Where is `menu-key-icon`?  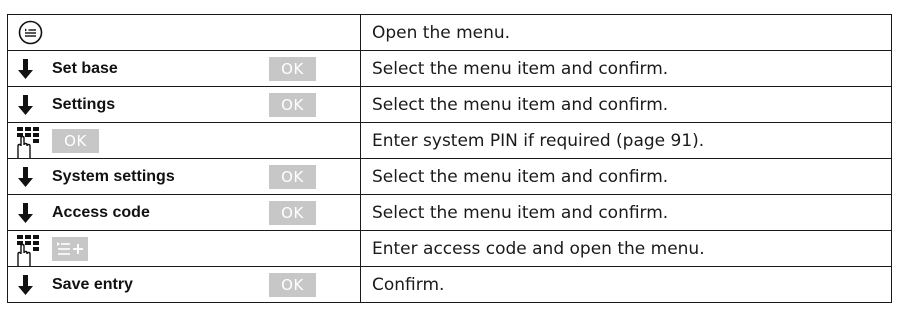
menu-key-icon is located at coordinates (30, 32).